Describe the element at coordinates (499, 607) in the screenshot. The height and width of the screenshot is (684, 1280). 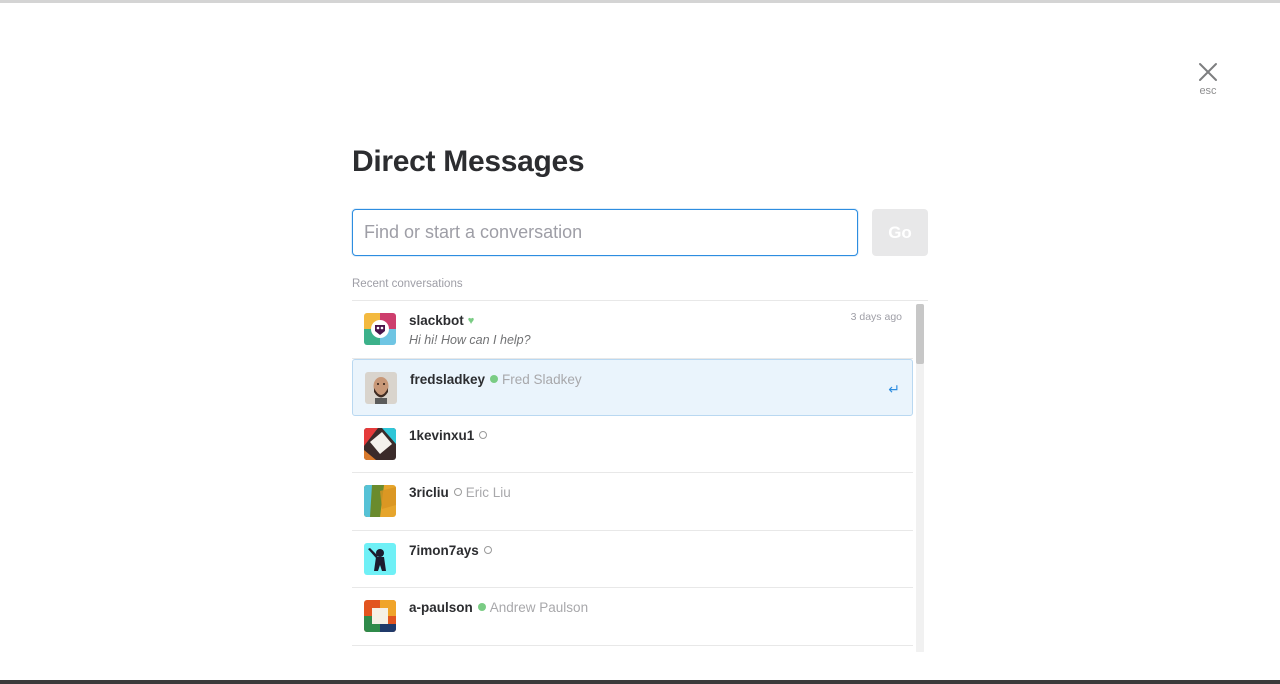
I see `conversation-name: a-paulson Andrew Paulson` at that location.